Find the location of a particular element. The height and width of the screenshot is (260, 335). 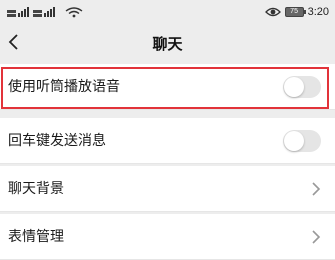

status-bar: 75 3:20 is located at coordinates (167, 12).